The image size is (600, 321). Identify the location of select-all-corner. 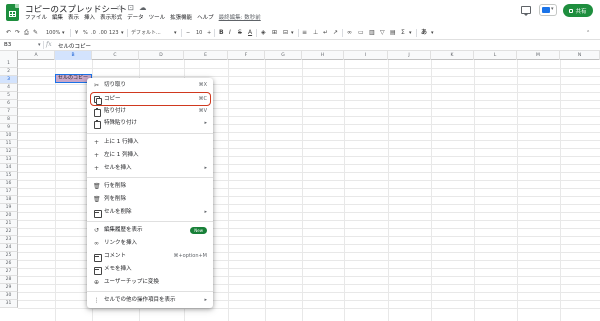
(9, 55).